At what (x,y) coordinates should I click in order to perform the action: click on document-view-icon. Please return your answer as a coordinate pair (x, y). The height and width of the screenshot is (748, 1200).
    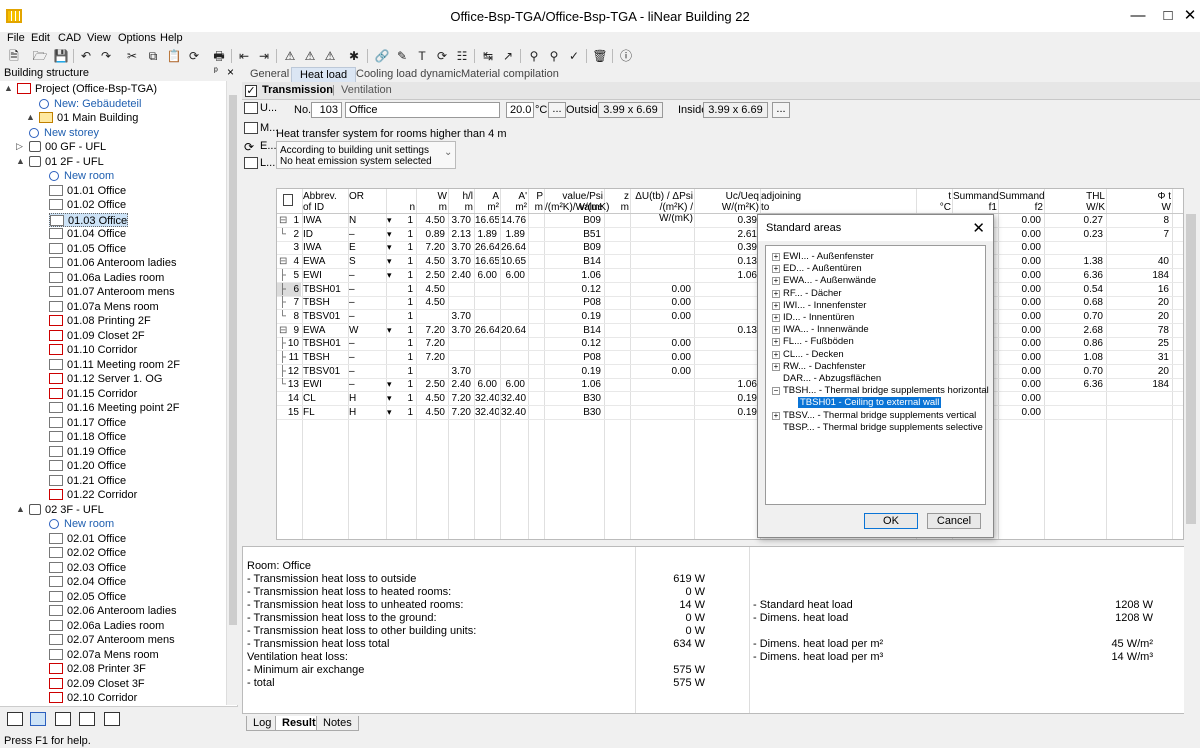
    Looking at the image, I should click on (63, 719).